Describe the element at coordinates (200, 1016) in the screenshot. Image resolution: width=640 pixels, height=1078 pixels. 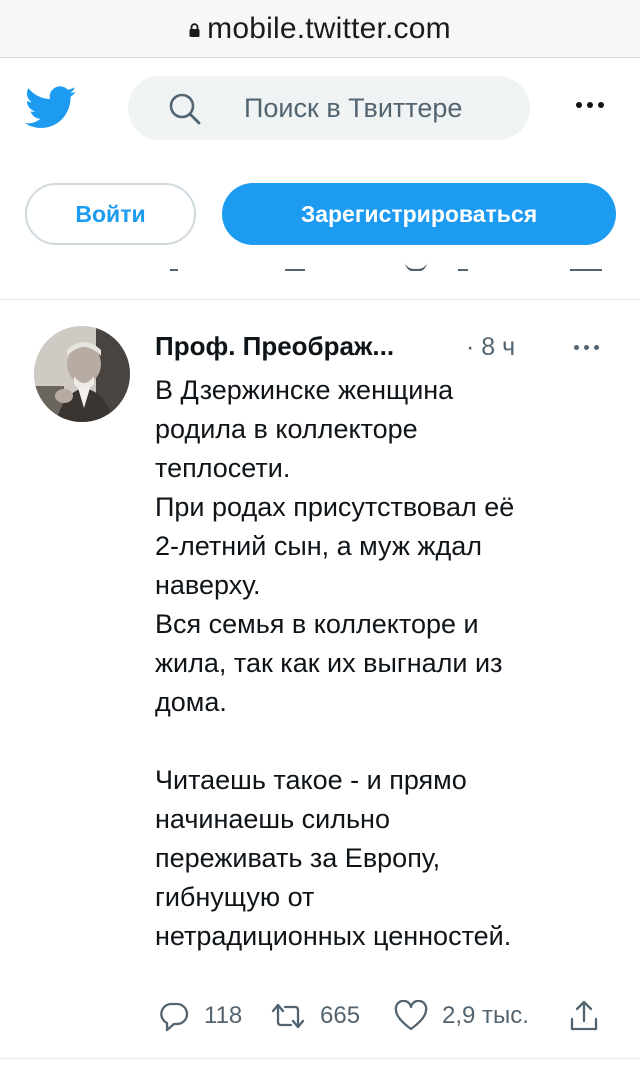
I see `reply-button: 118` at that location.